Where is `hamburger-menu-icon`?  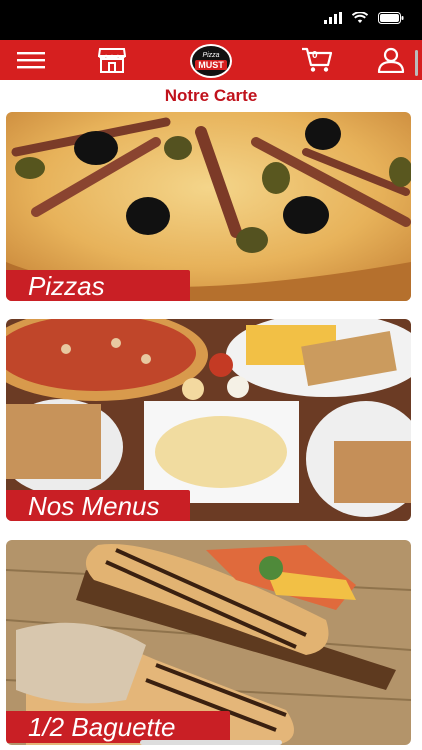 hamburger-menu-icon is located at coordinates (31, 60).